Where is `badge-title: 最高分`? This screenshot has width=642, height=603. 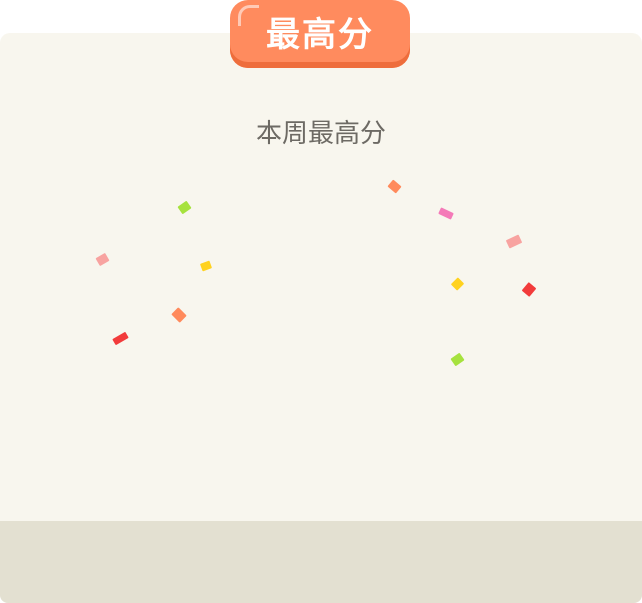 badge-title: 最高分 is located at coordinates (320, 34).